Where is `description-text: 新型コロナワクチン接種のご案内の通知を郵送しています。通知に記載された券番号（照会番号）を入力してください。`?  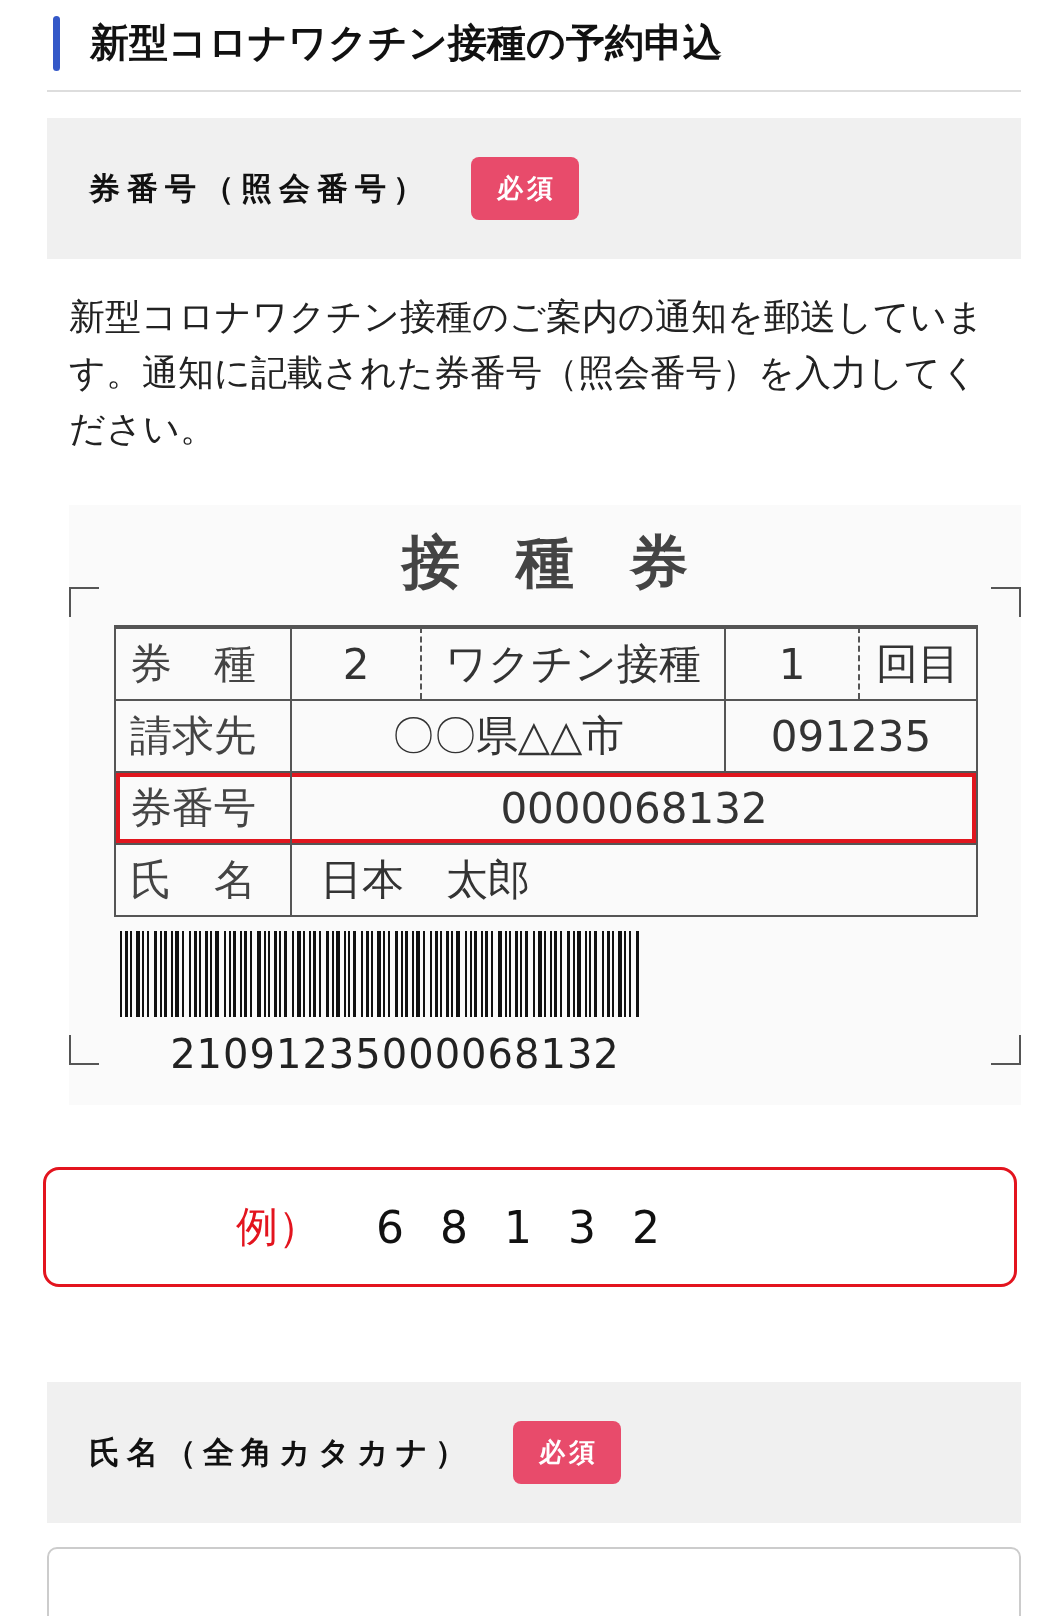
description-text: 新型コロナワクチン接種のご案内の通知を郵送しています。通知に記載された券番号（照会番号）を入力してください。 is located at coordinates (527, 373).